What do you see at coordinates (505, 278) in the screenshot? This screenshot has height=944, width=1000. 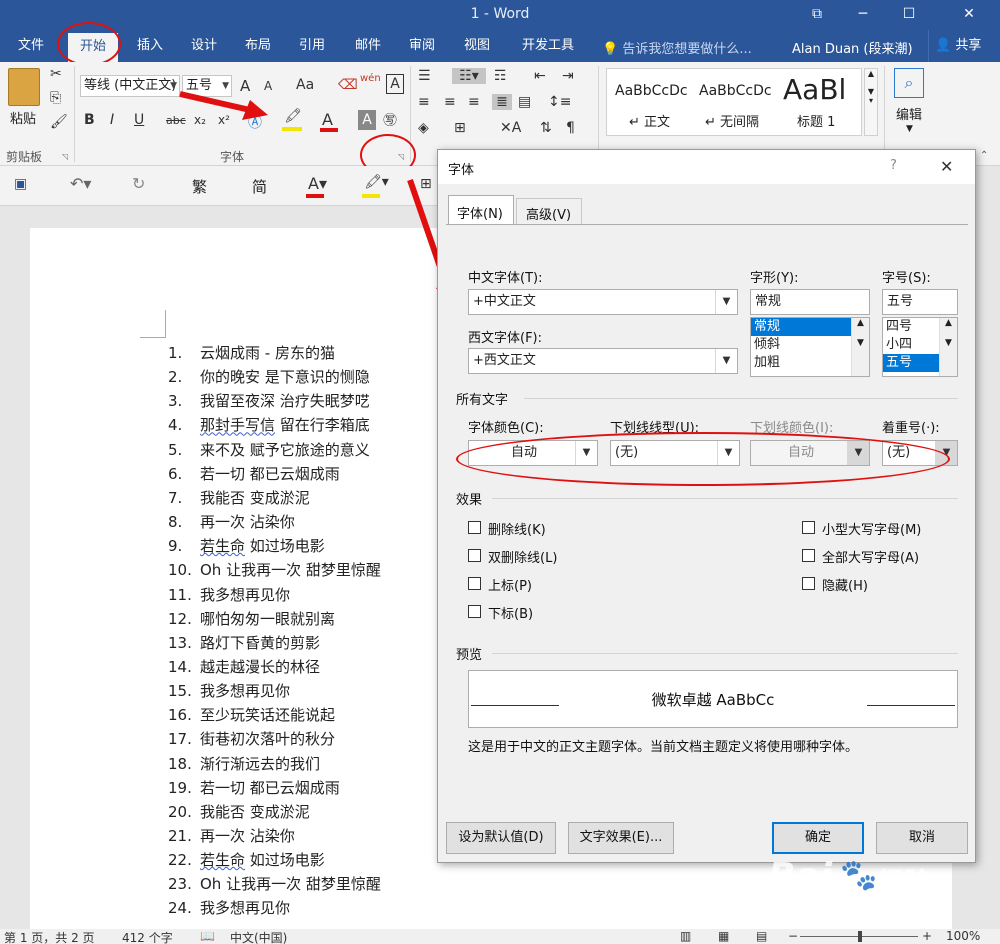 I see `cn-font-label: 中文字体(T):` at bounding box center [505, 278].